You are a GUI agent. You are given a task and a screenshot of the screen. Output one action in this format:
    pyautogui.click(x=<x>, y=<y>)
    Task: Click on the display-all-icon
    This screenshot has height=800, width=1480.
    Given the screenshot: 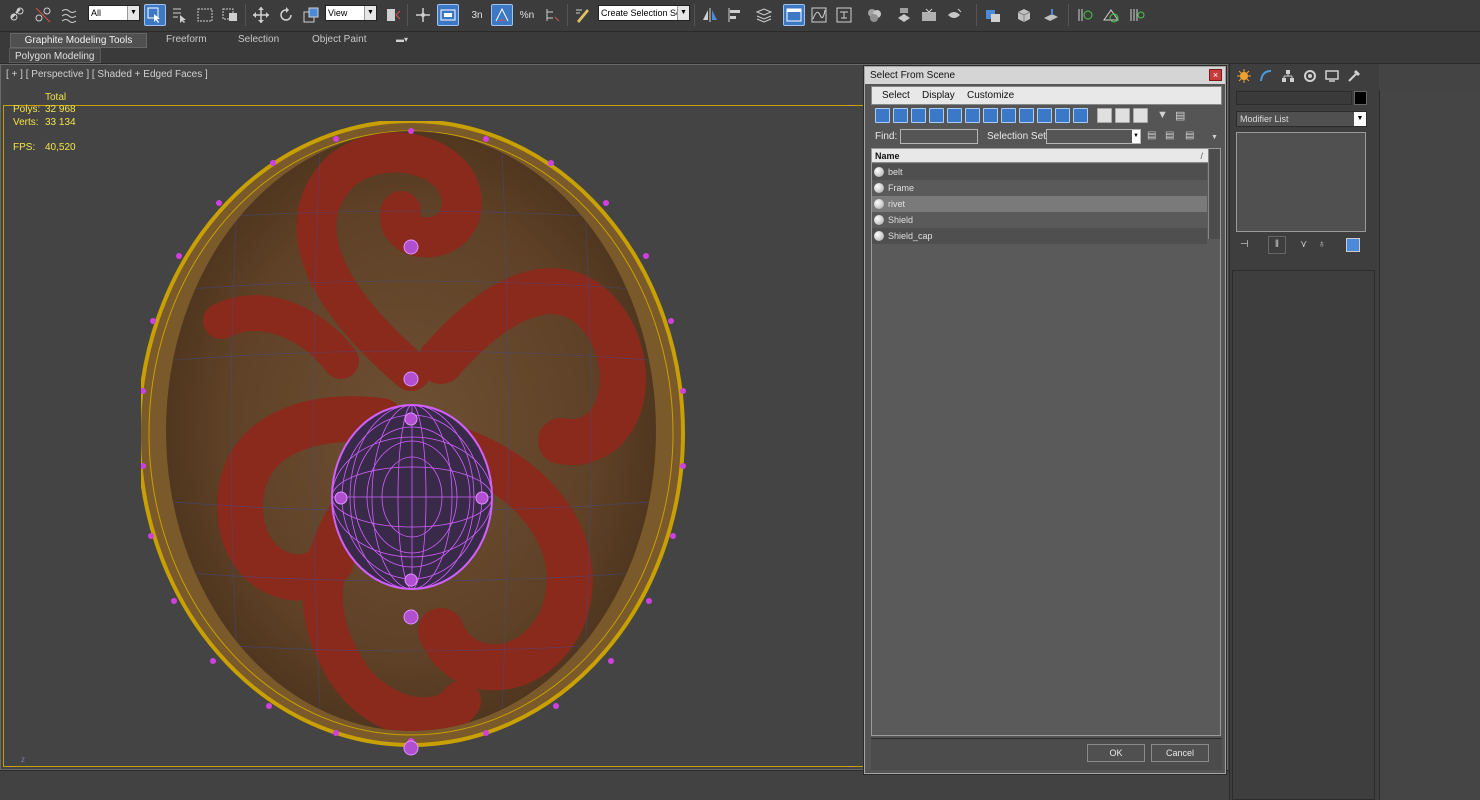 What is the action you would take?
    pyautogui.click(x=1104, y=115)
    